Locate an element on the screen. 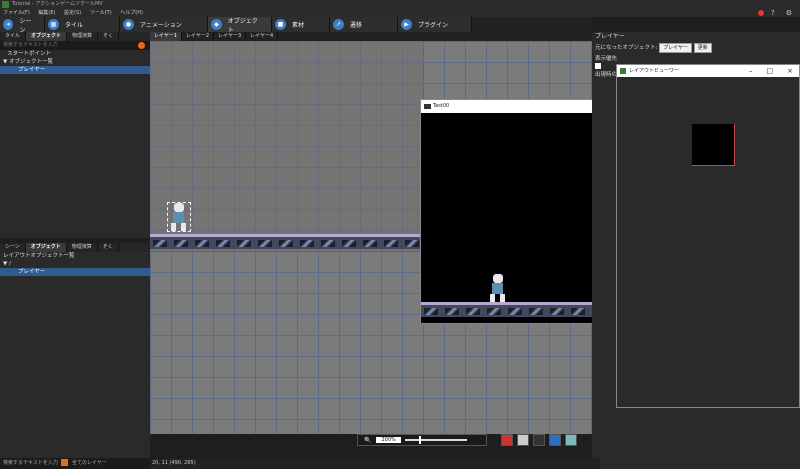 This screenshot has width=800, height=469. tab-tile: ▦ タイル is located at coordinates (82, 24).